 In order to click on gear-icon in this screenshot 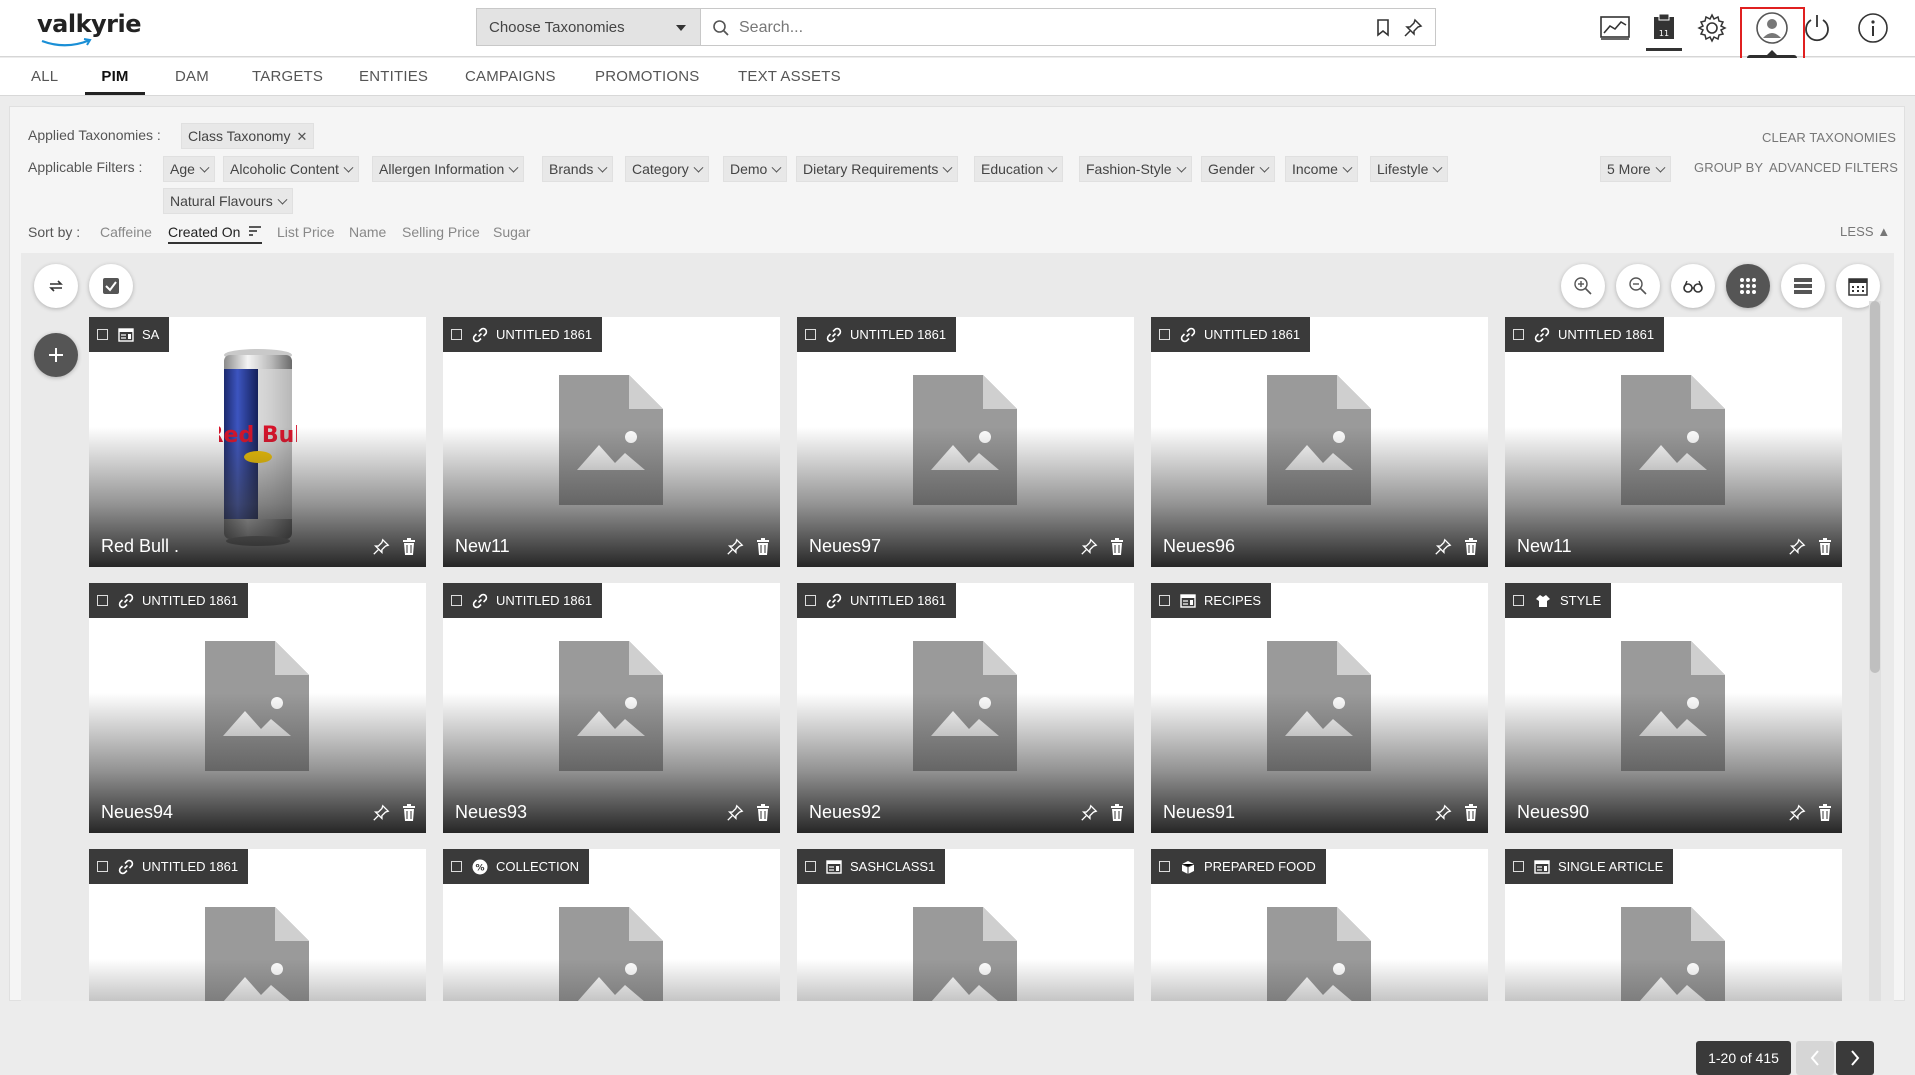, I will do `click(1712, 28)`.